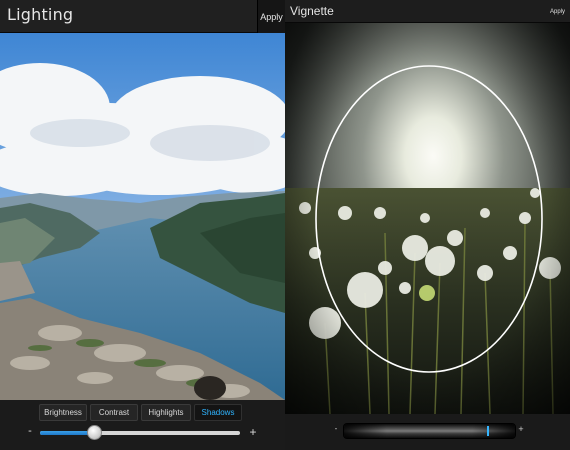 Image resolution: width=570 pixels, height=450 pixels. I want to click on tab-shadows: Shadows, so click(218, 412).